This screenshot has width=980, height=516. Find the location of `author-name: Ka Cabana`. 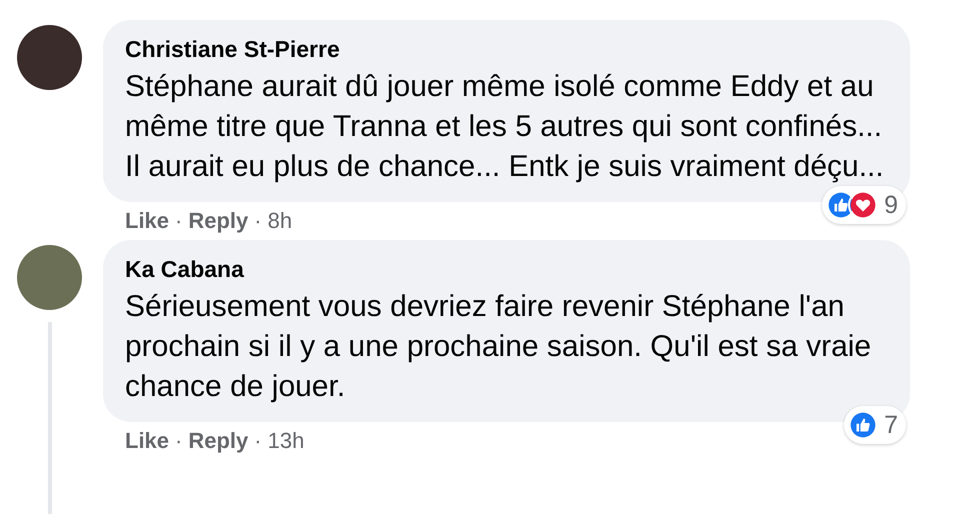

author-name: Ka Cabana is located at coordinates (508, 269).